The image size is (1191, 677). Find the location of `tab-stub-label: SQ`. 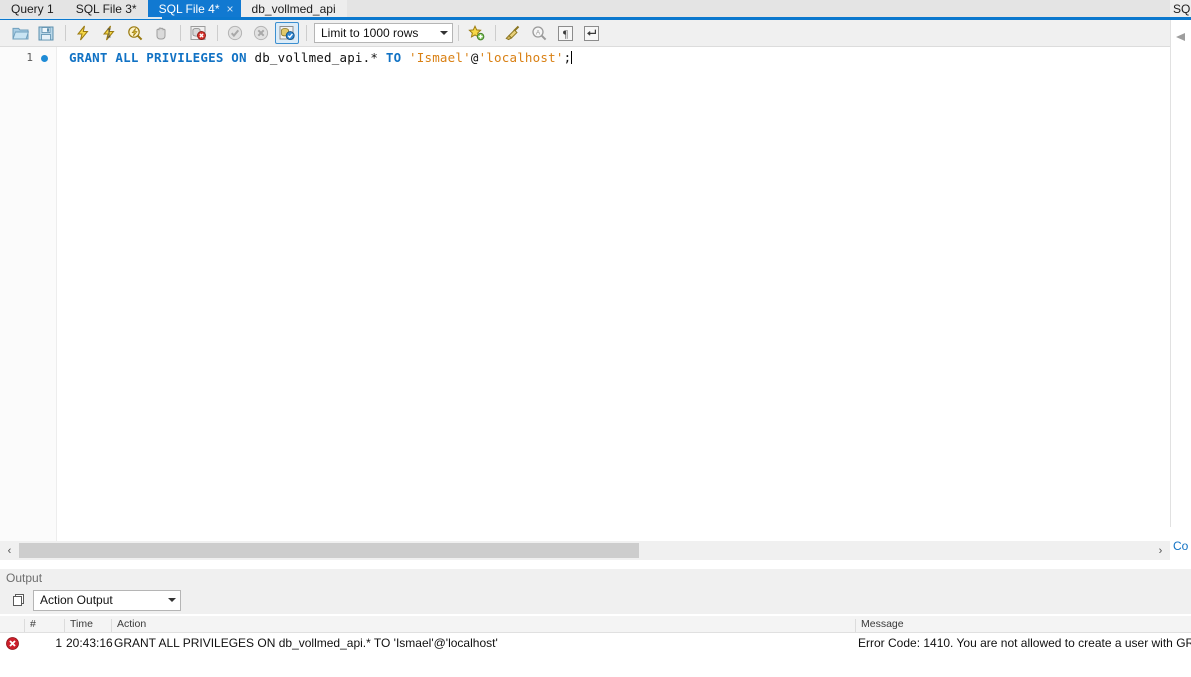

tab-stub-label: SQ is located at coordinates (1182, 8).